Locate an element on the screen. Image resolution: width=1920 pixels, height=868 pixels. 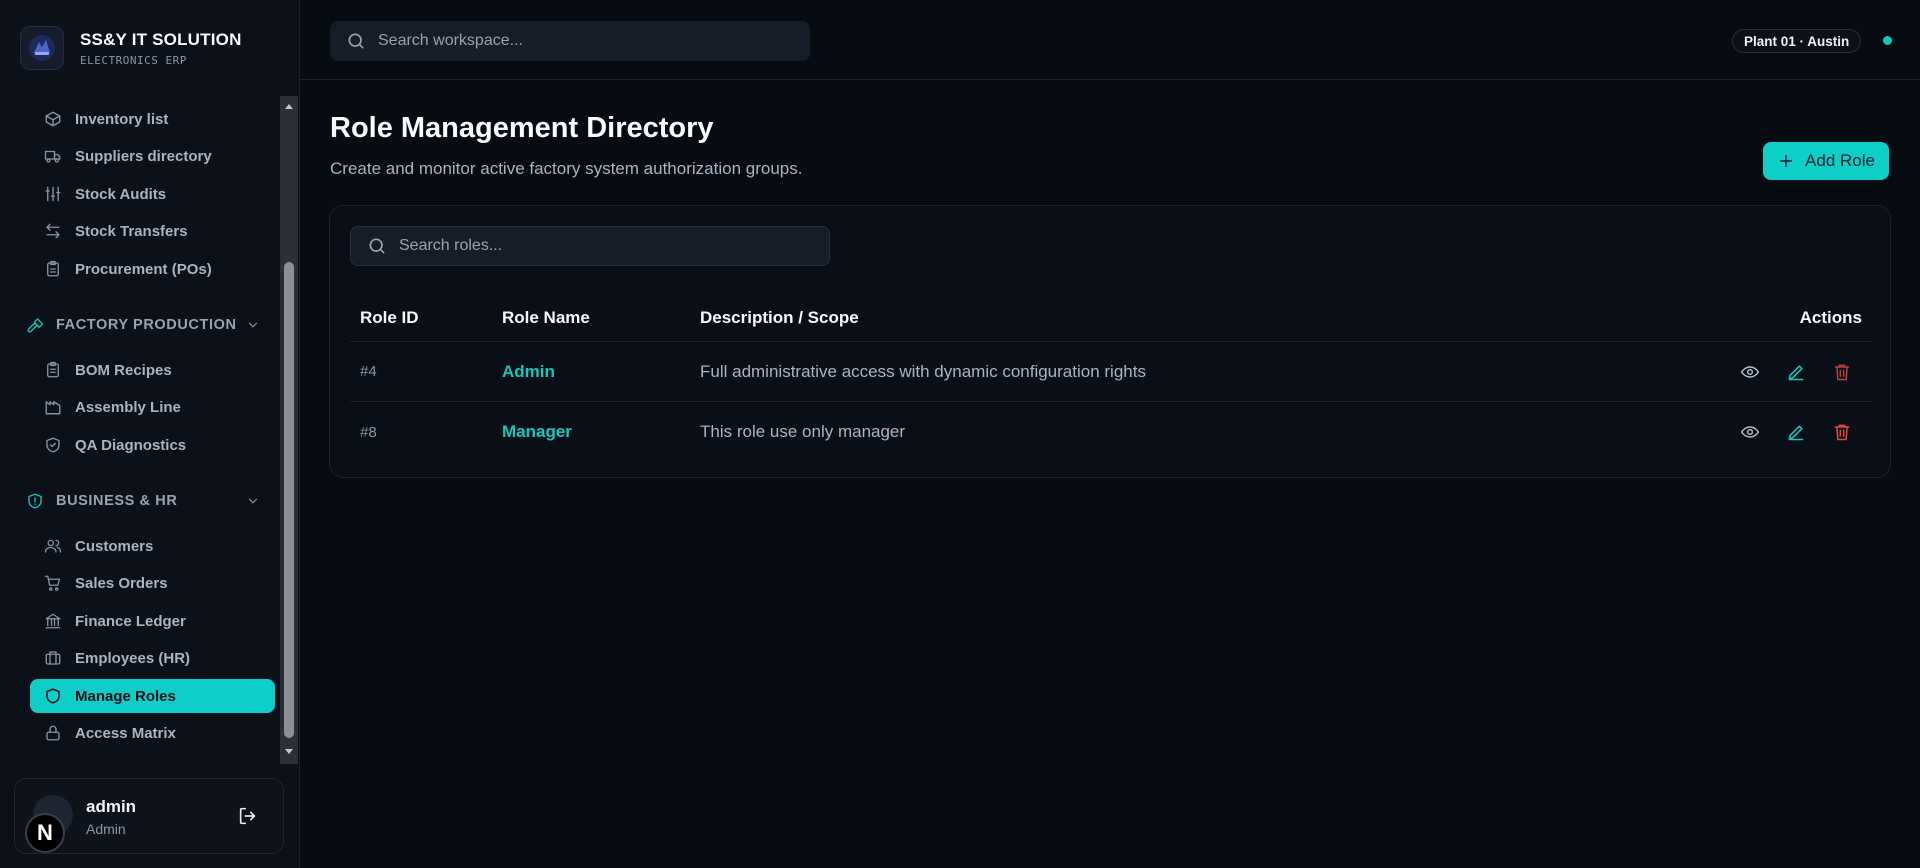
cart-icon is located at coordinates (52, 583).